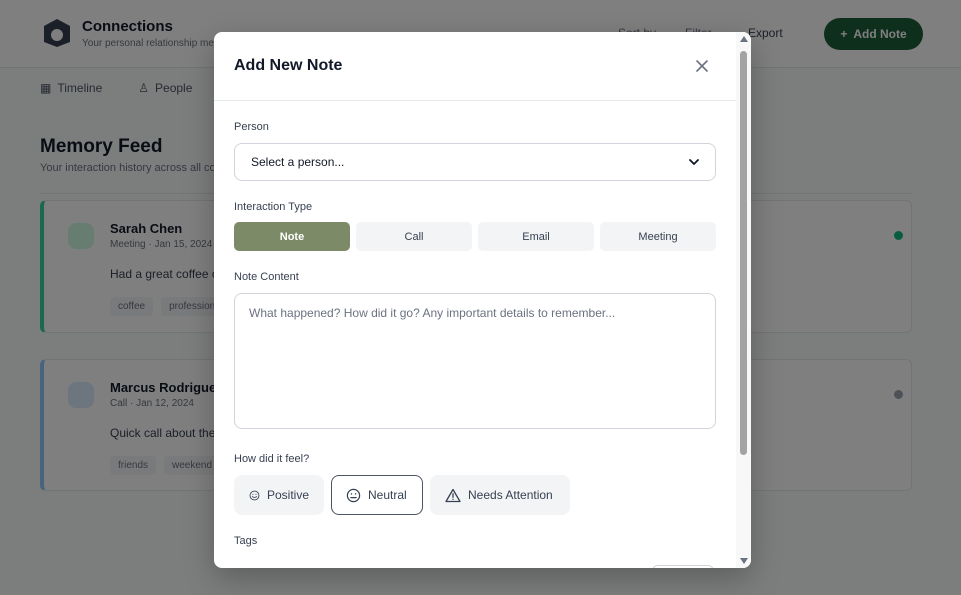 The image size is (961, 595). Describe the element at coordinates (266, 277) in the screenshot. I see `note-content-label: Note Content` at that location.